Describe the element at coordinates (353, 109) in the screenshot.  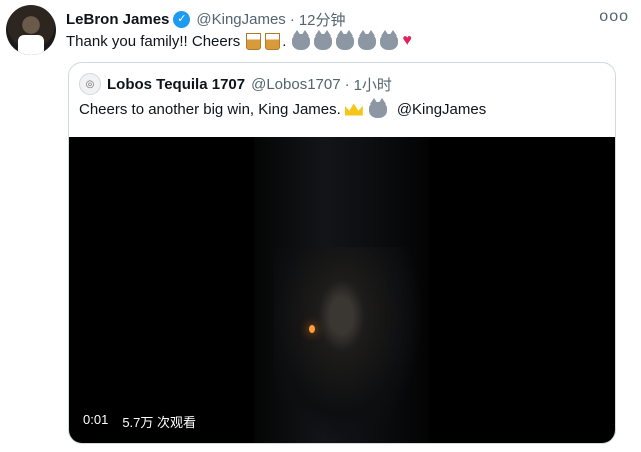
I see `crown-icon` at that location.